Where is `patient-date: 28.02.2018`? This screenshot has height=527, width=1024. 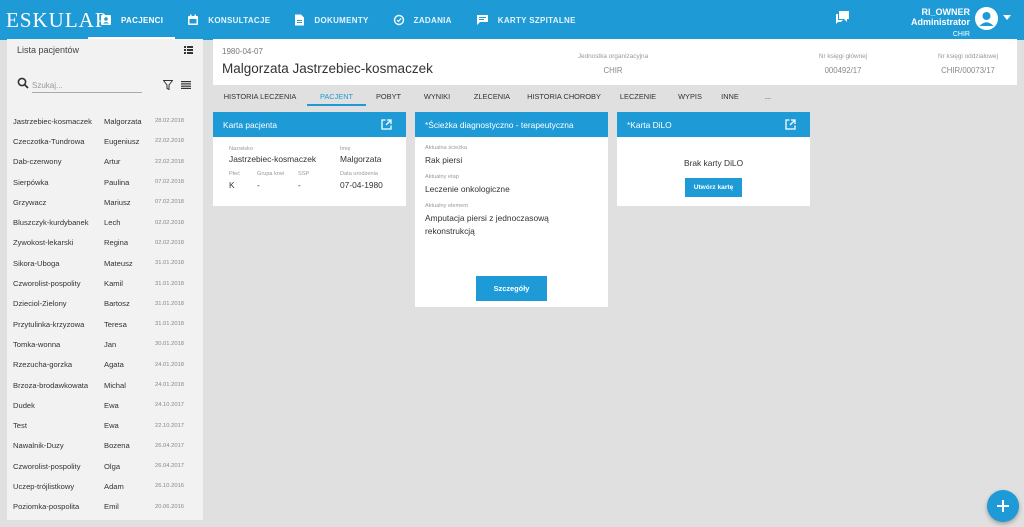 patient-date: 28.02.2018 is located at coordinates (170, 121).